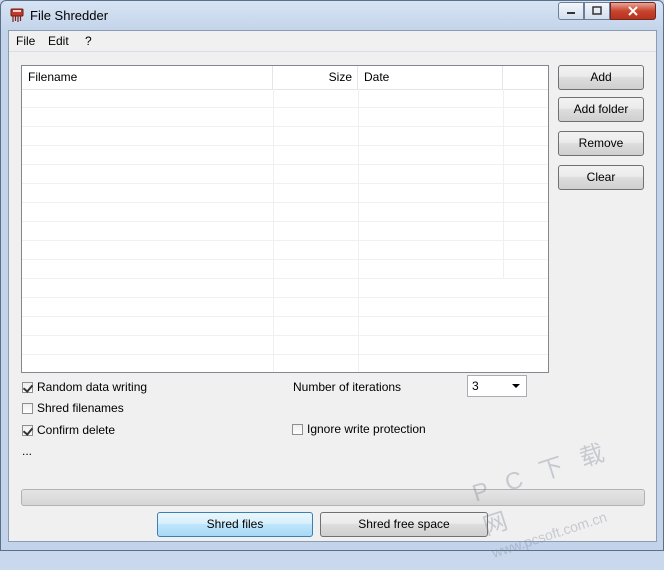  Describe the element at coordinates (347, 387) in the screenshot. I see `iterations-label: Number of iterations` at that location.